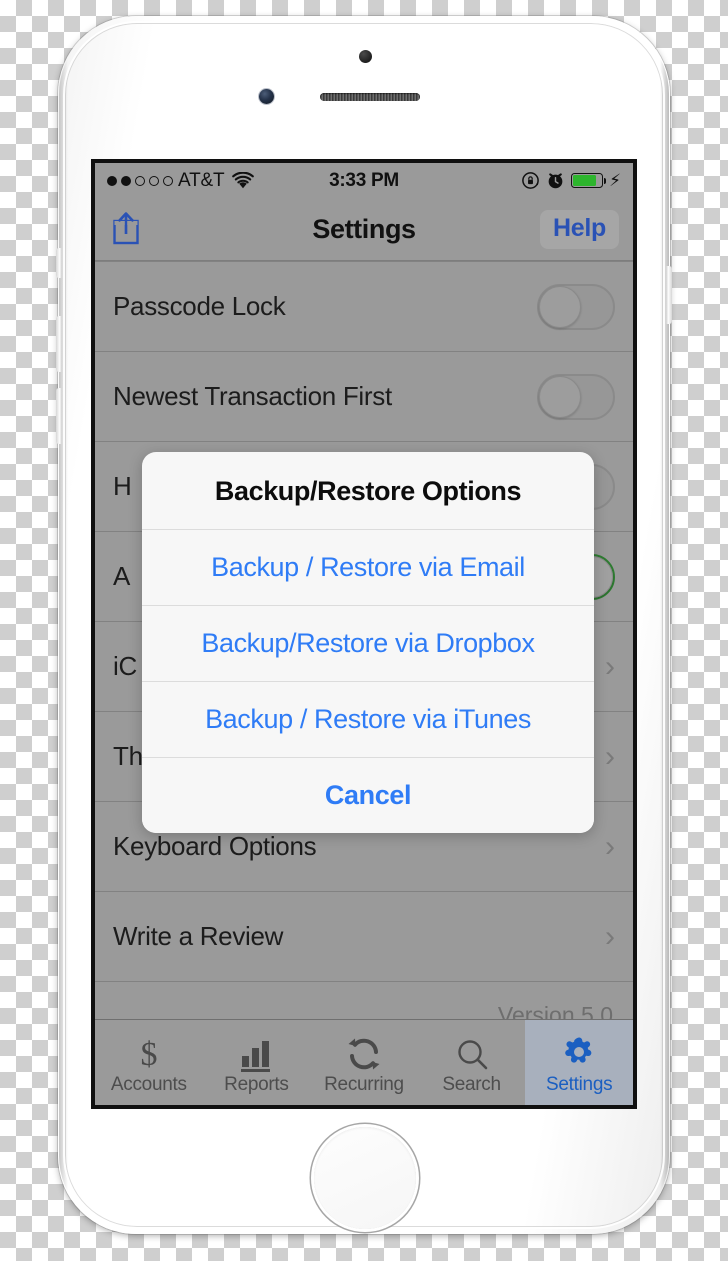 The width and height of the screenshot is (728, 1261). I want to click on status-bar-right: ⚡, so click(571, 180).